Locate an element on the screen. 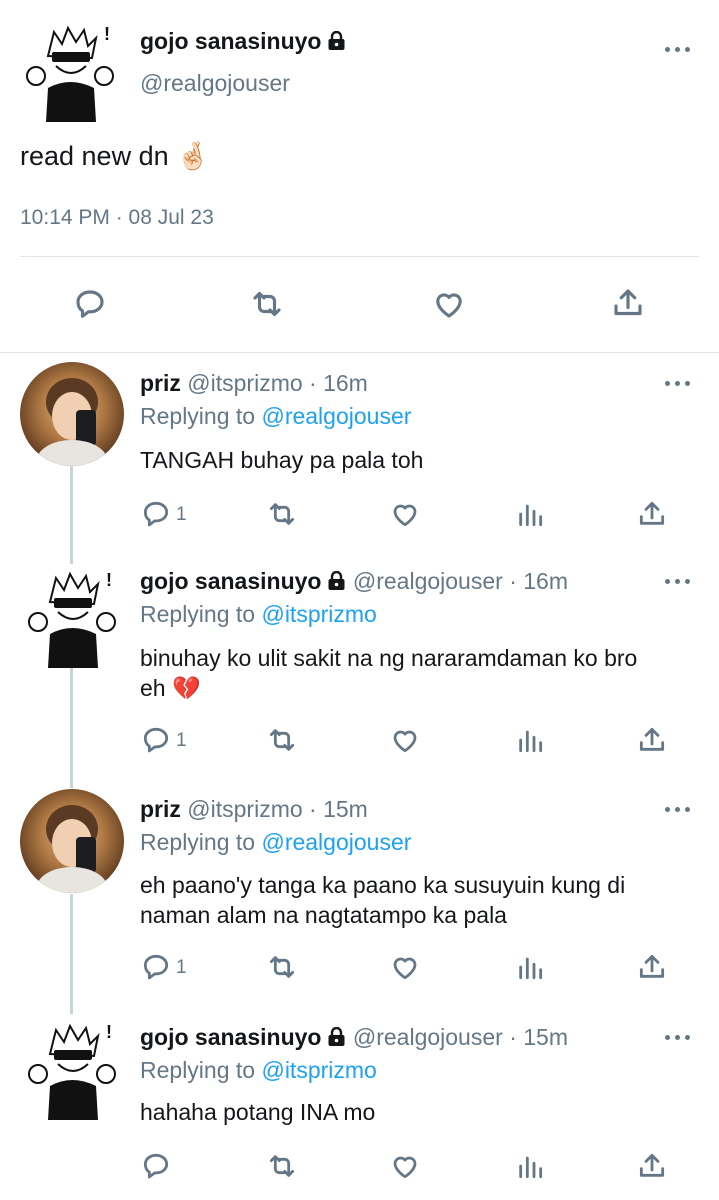 This screenshot has height=1200, width=719. fingers-crossed-emoji: 🤞🏻 is located at coordinates (193, 156).